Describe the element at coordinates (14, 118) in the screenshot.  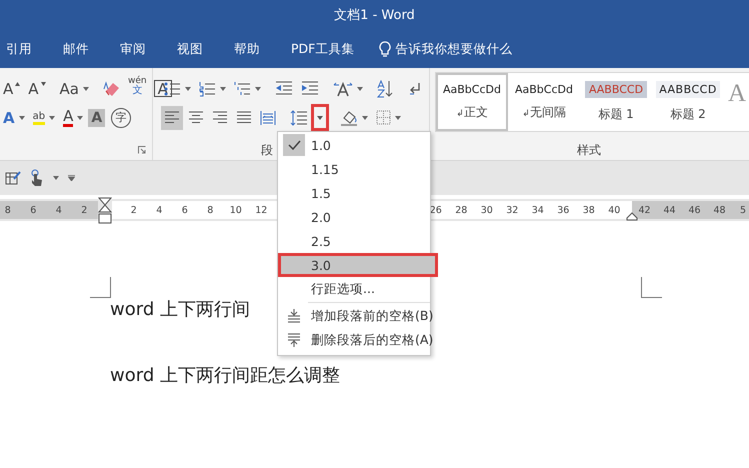
I see `text-effect-button: A` at that location.